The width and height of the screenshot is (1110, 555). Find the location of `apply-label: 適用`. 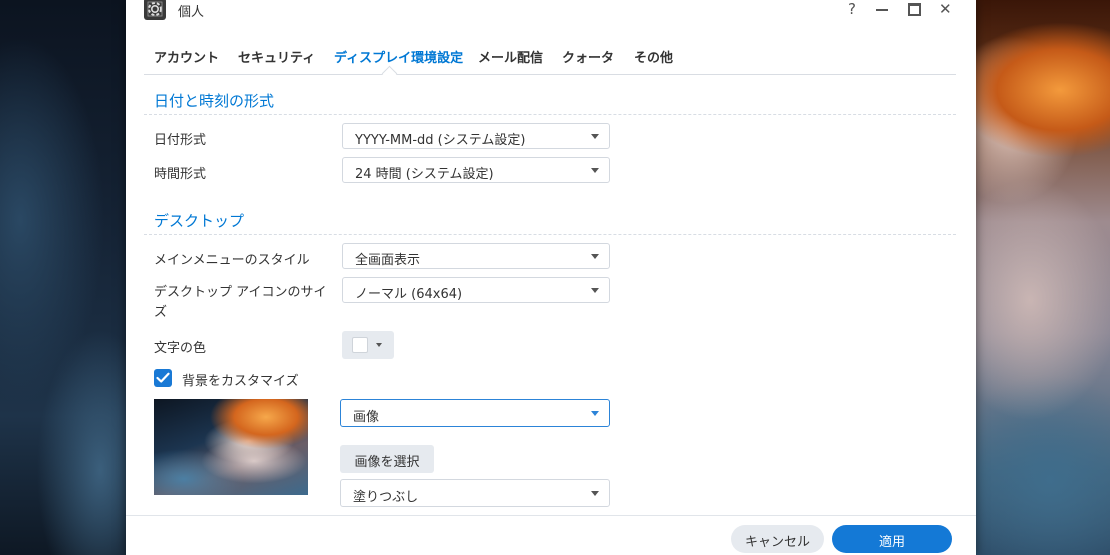

apply-label: 適用 is located at coordinates (891, 542).